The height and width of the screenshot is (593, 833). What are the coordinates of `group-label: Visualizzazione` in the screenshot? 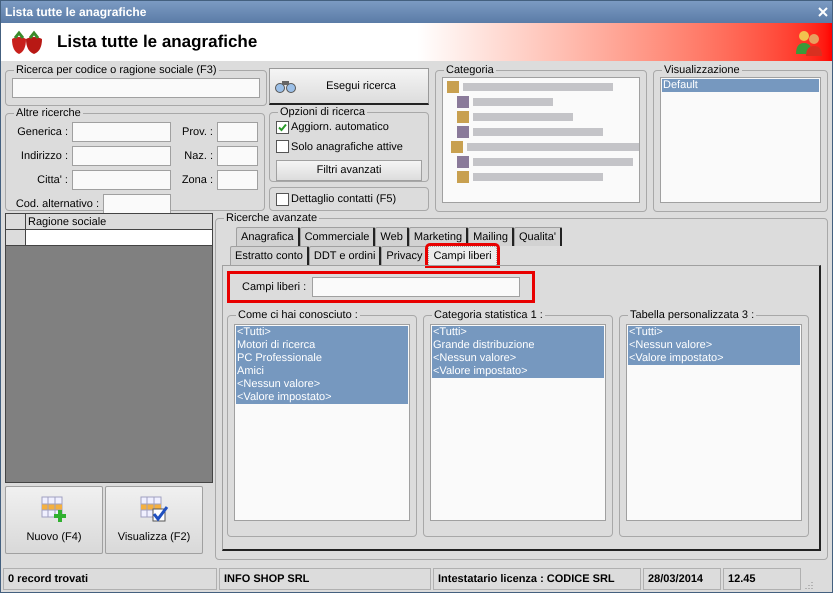 It's located at (702, 70).